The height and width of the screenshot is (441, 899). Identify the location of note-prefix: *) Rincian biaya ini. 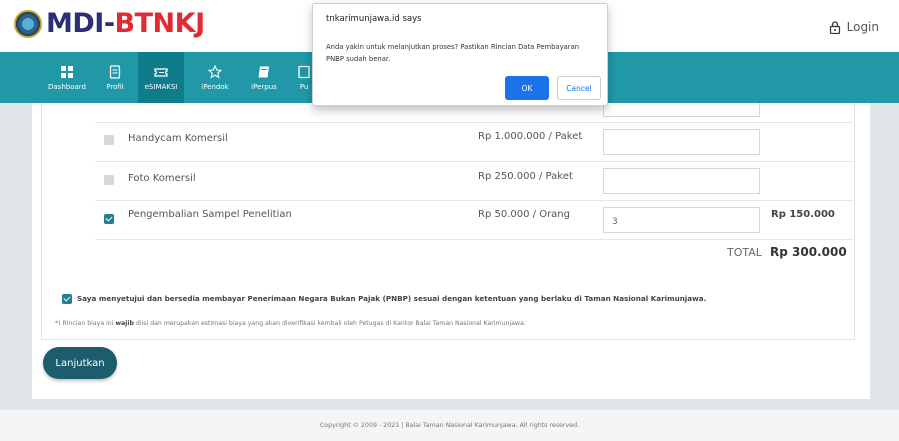
(85, 323).